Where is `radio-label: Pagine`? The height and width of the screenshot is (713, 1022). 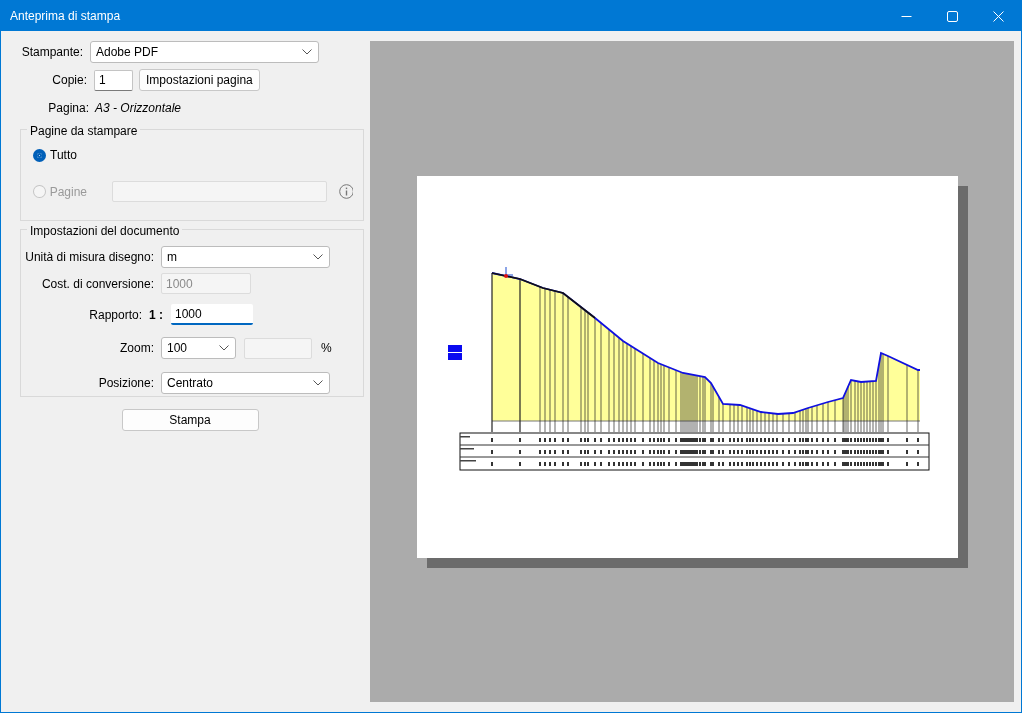 radio-label: Pagine is located at coordinates (68, 192).